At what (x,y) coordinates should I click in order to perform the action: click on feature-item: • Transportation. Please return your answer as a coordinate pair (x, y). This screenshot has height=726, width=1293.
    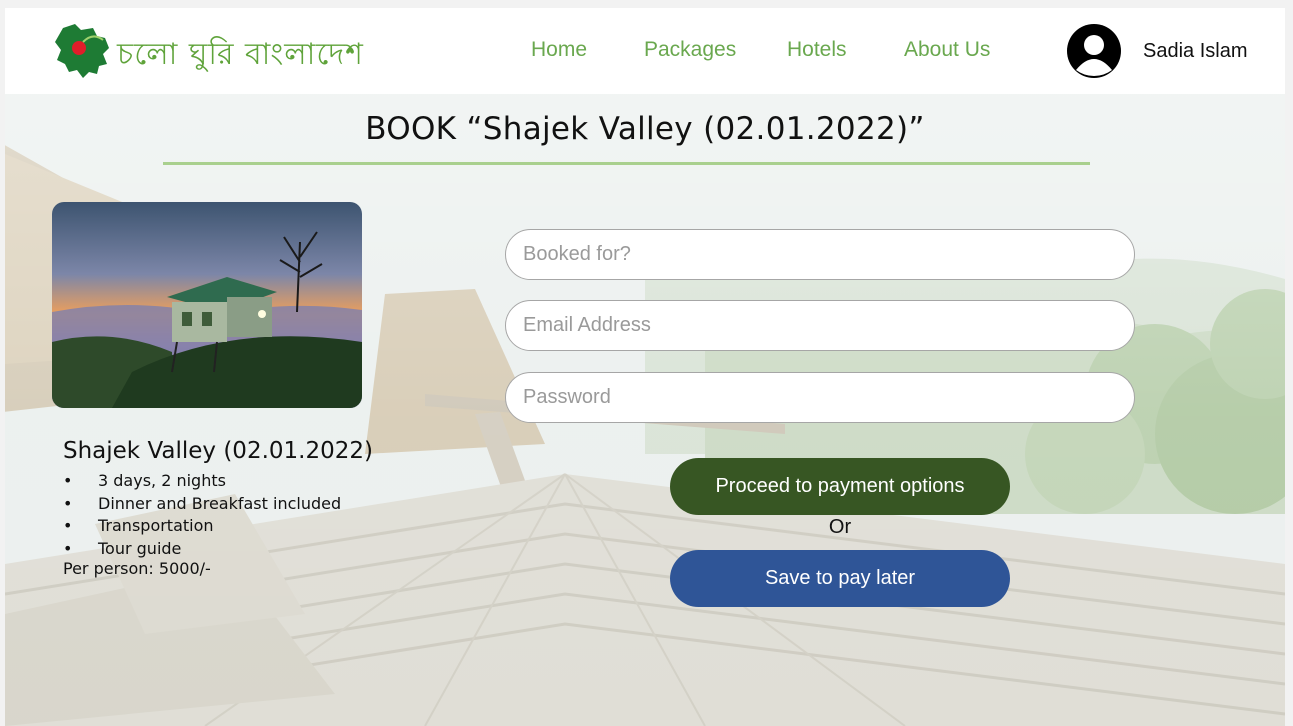
    Looking at the image, I should click on (202, 526).